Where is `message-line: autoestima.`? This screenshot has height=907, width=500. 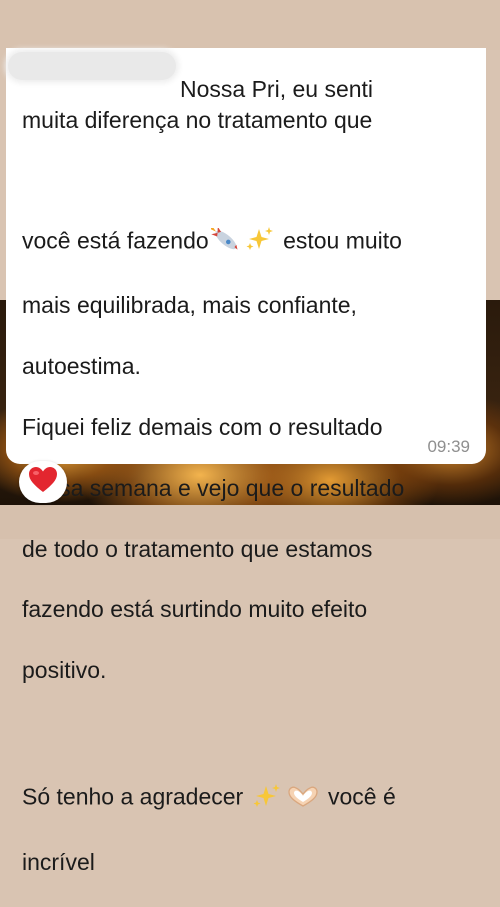 message-line: autoestima. is located at coordinates (81, 366).